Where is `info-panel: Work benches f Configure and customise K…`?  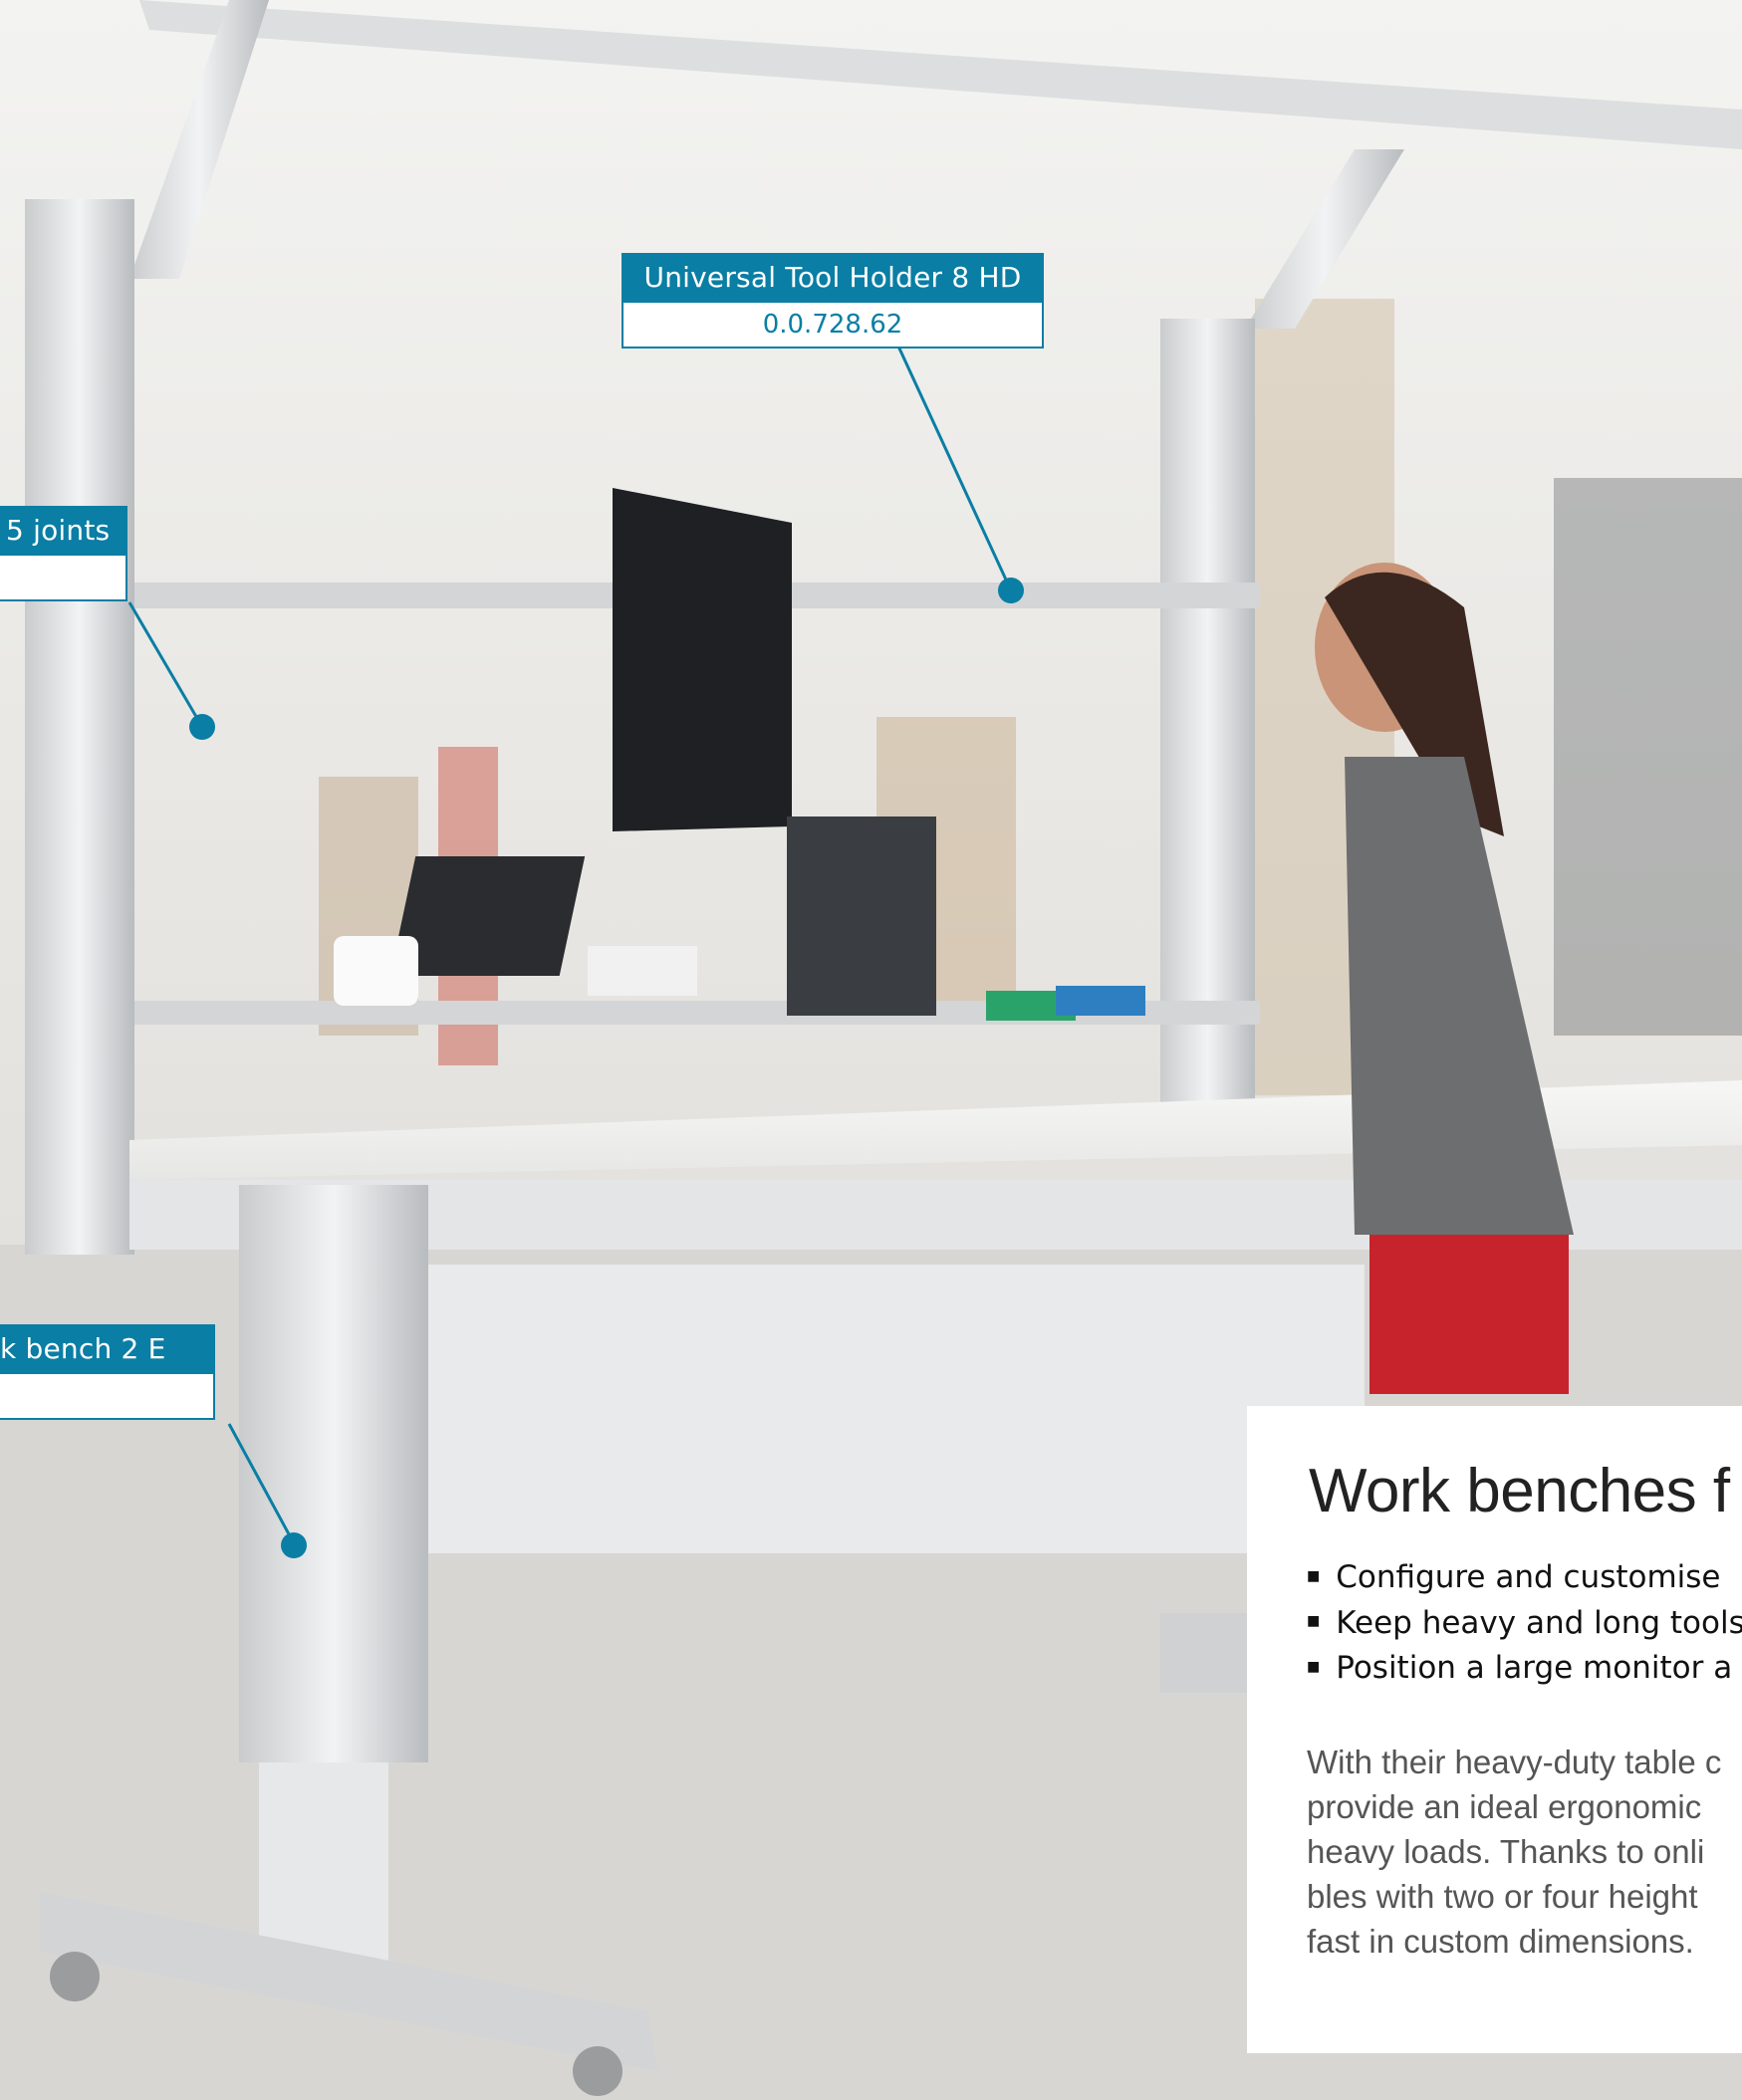 info-panel: Work benches f Configure and customise K… is located at coordinates (1495, 1729).